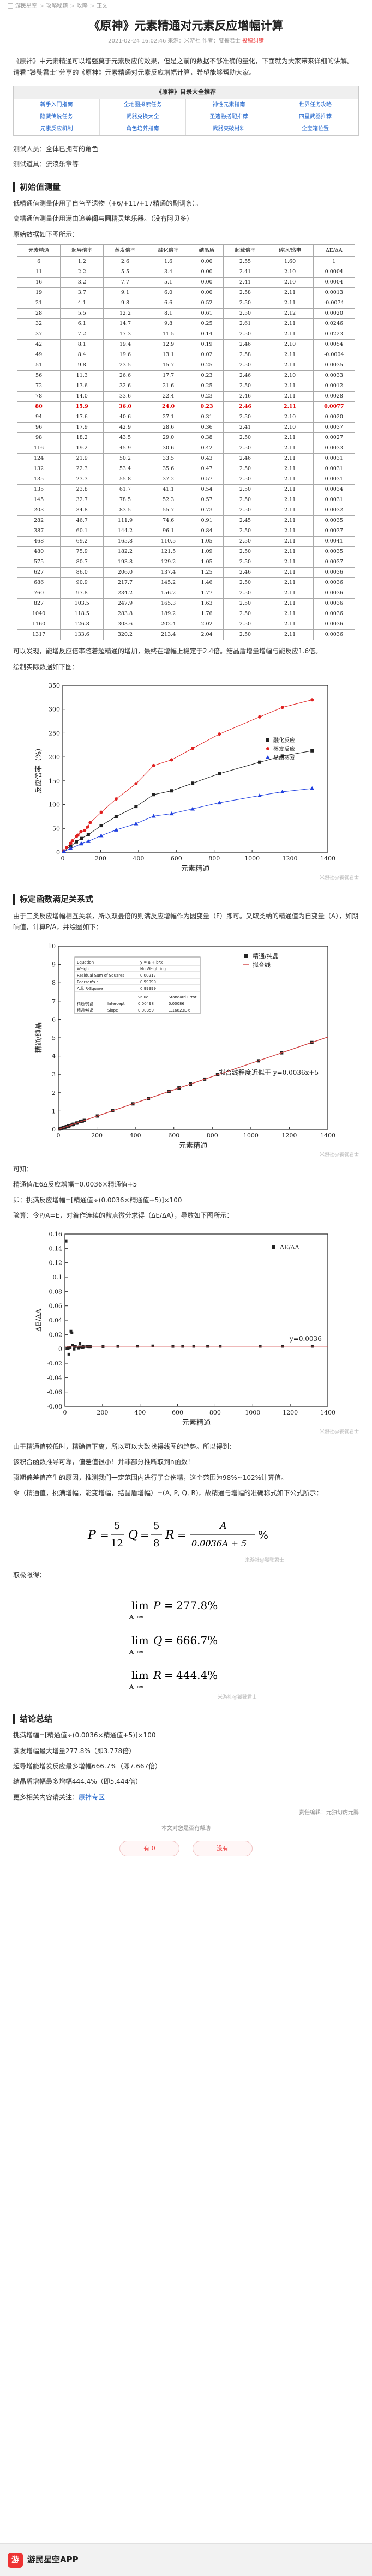  I want to click on table-row: 827 103.5 247.9 165.3 1.63 2.50 2.11 0.0036, so click(186, 604).